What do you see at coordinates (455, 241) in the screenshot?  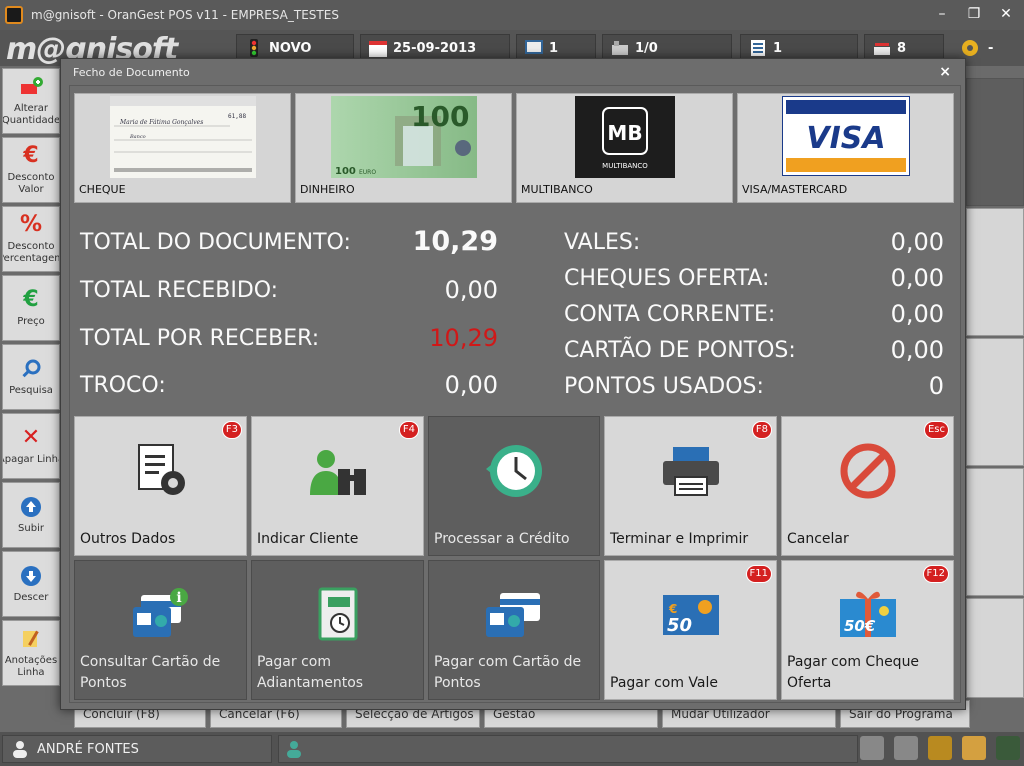 I see `total-document-value: 10,29` at bounding box center [455, 241].